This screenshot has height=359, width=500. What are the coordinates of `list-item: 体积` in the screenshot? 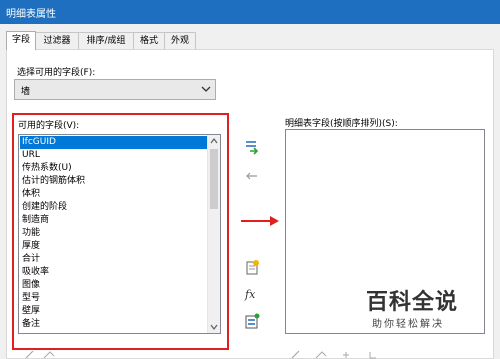 It's located at (114, 194).